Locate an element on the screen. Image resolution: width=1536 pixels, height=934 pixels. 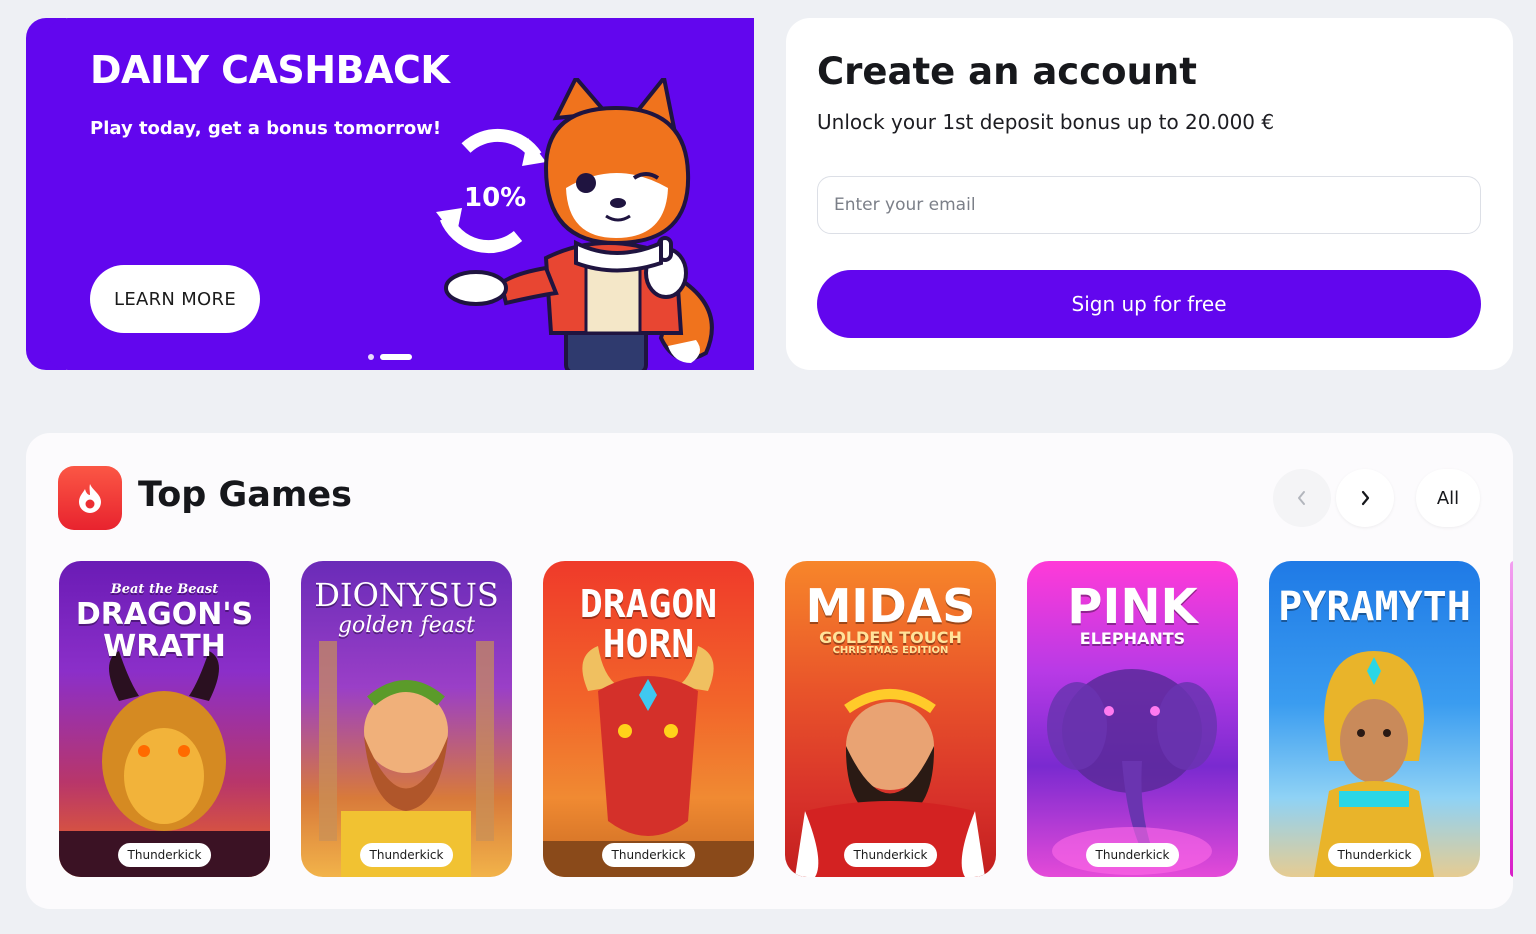
game-card: PYRAMYTH Thunderkick is located at coordinates (1374, 719).